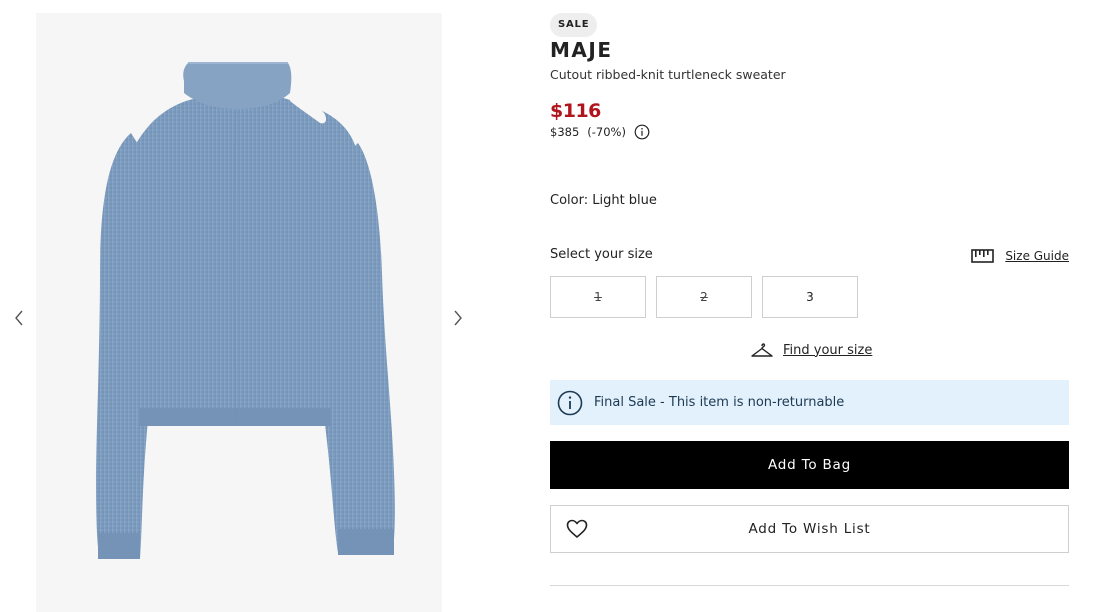  What do you see at coordinates (762, 350) in the screenshot?
I see `hanger-icon` at bounding box center [762, 350].